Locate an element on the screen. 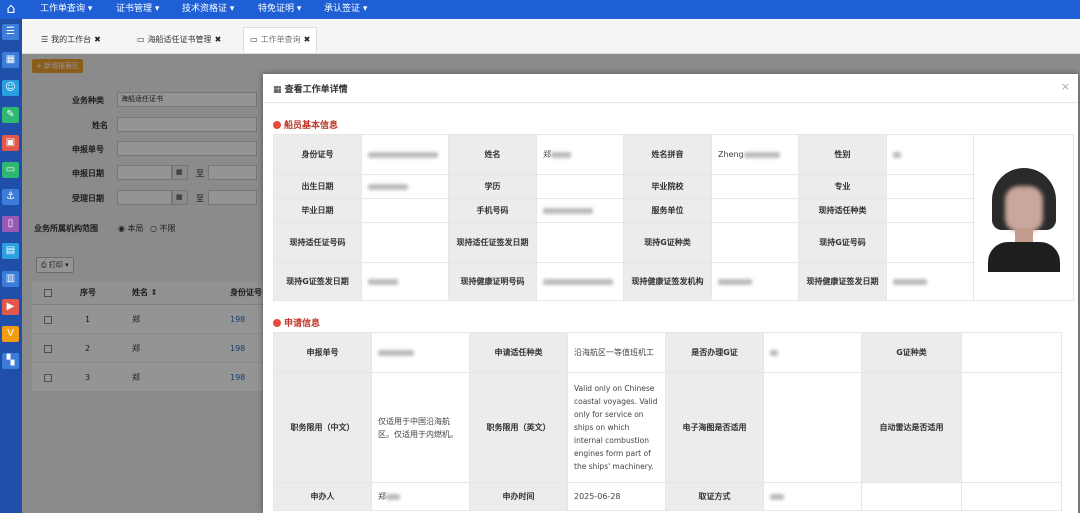 The image size is (1080, 513). menu-label: 特免证明 is located at coordinates (276, 9).